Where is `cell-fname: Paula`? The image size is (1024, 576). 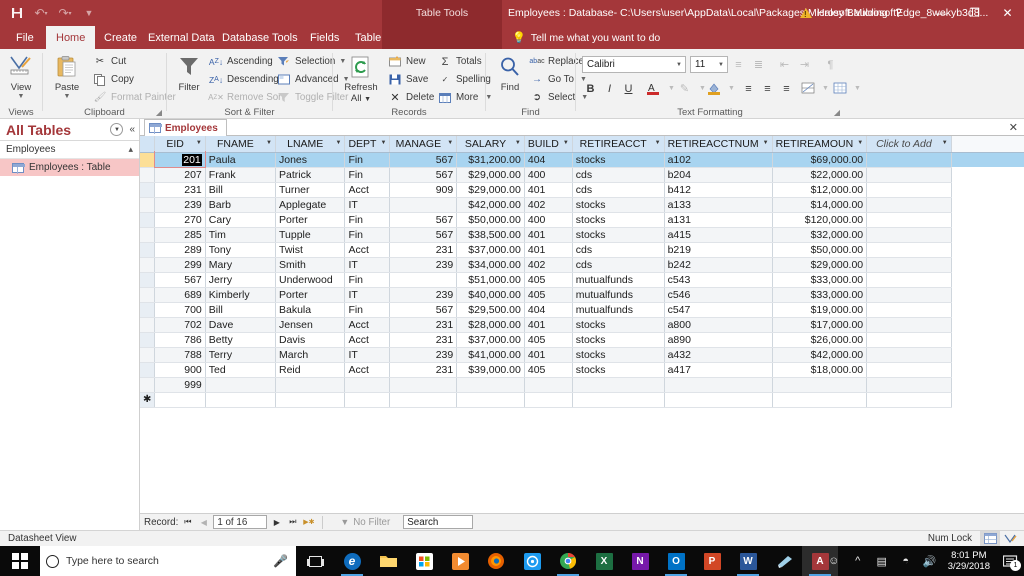
cell-fname: Paula is located at coordinates (240, 160).